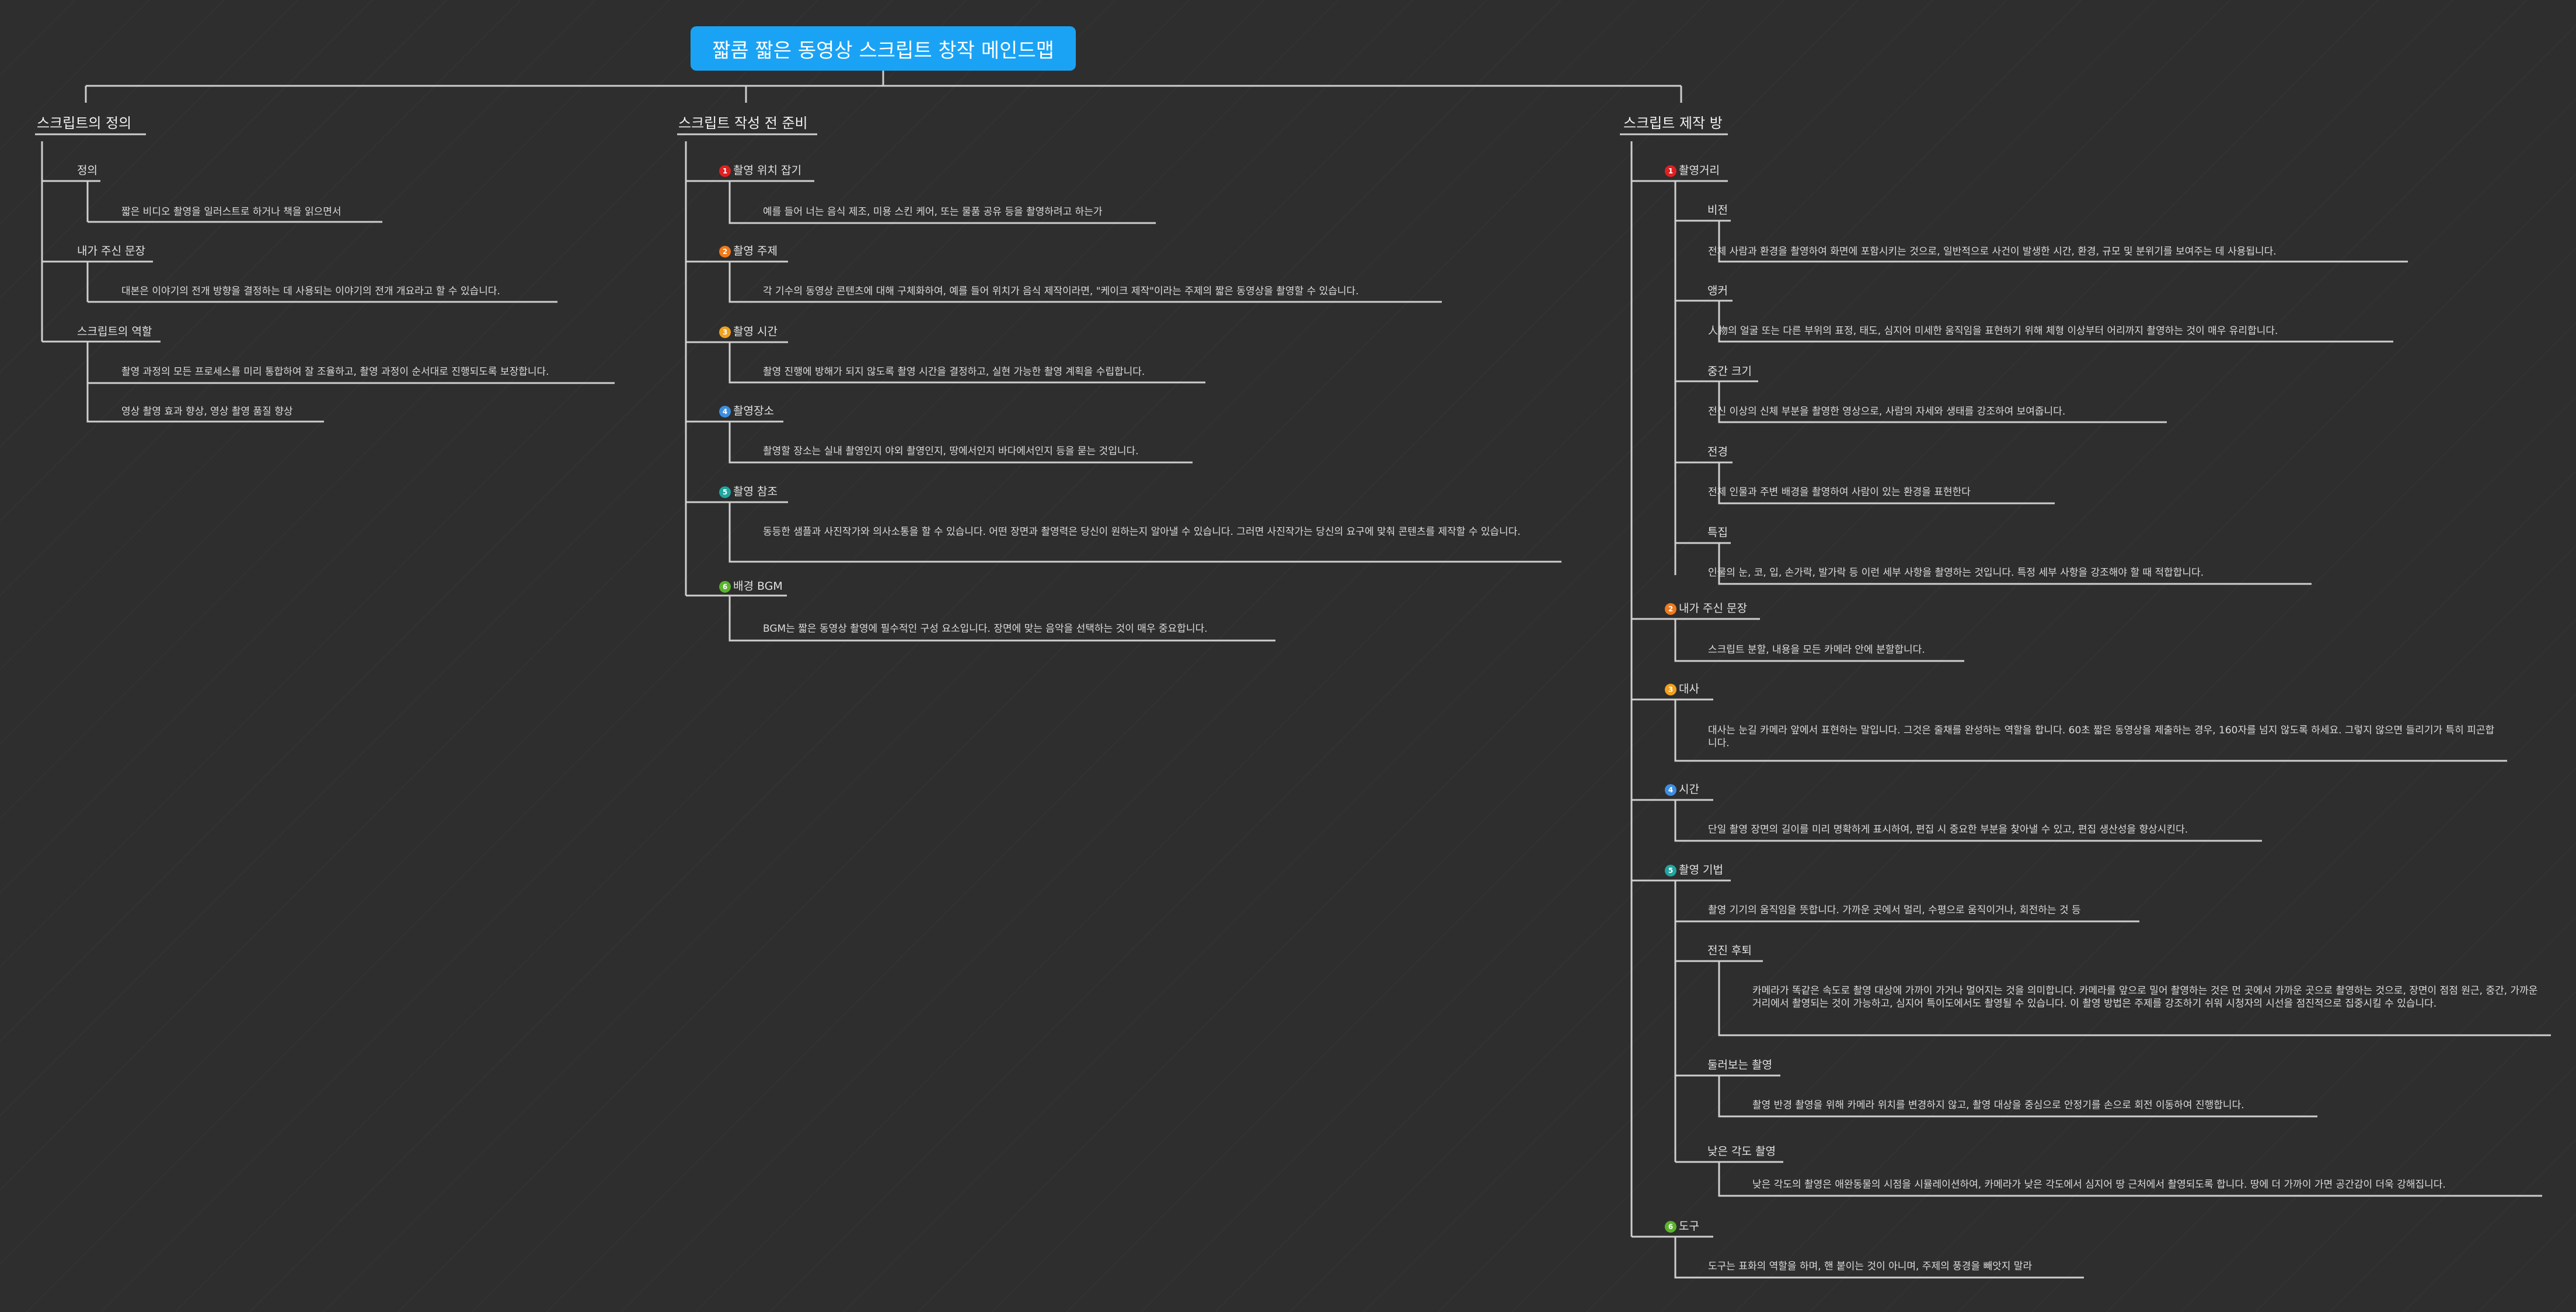  Describe the element at coordinates (1689, 1226) in the screenshot. I see `topic-props-label: 도구` at that location.